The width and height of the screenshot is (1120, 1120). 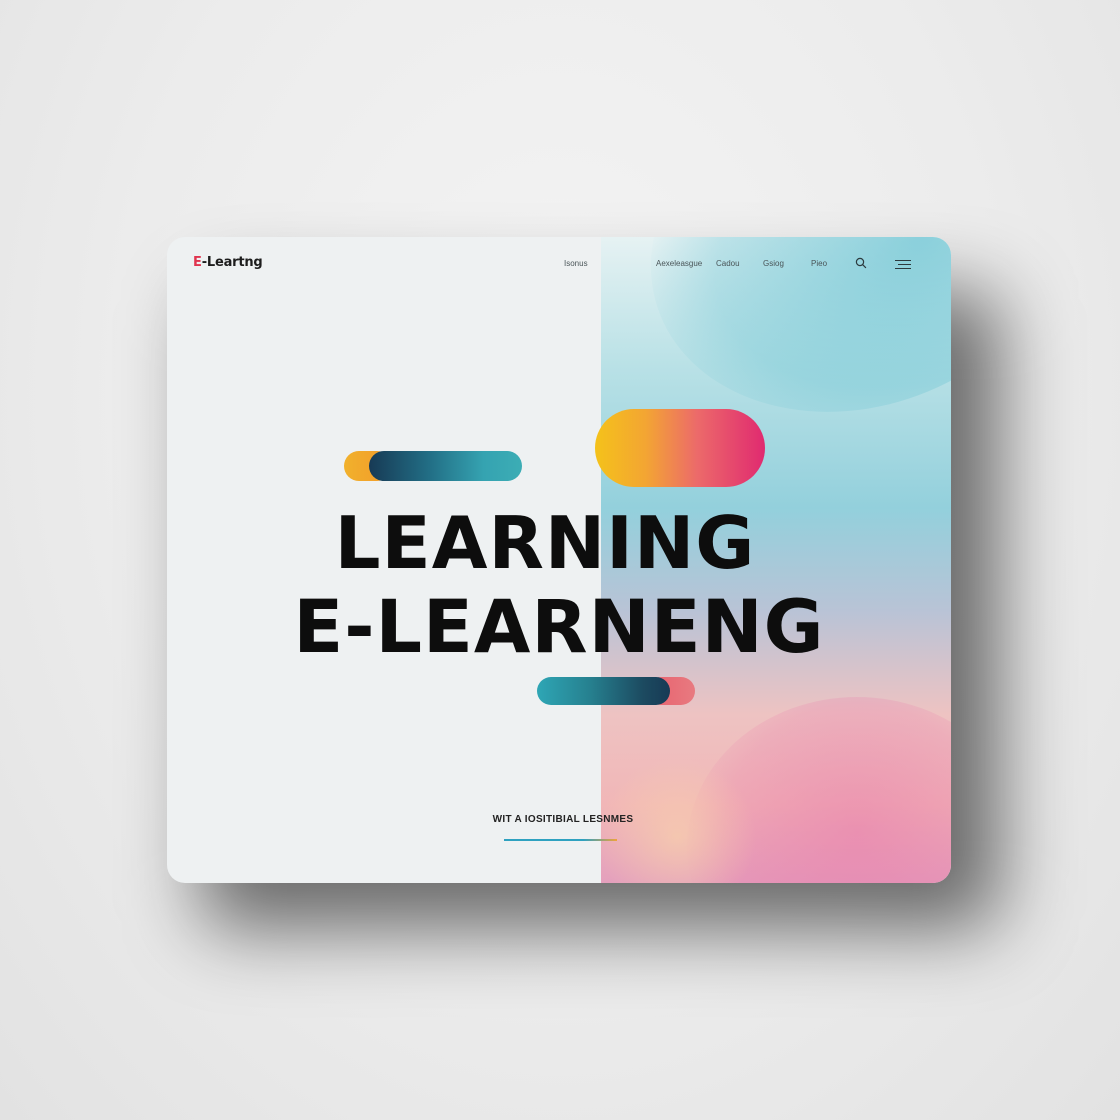 I want to click on nav-item-1: Isonus, so click(x=576, y=263).